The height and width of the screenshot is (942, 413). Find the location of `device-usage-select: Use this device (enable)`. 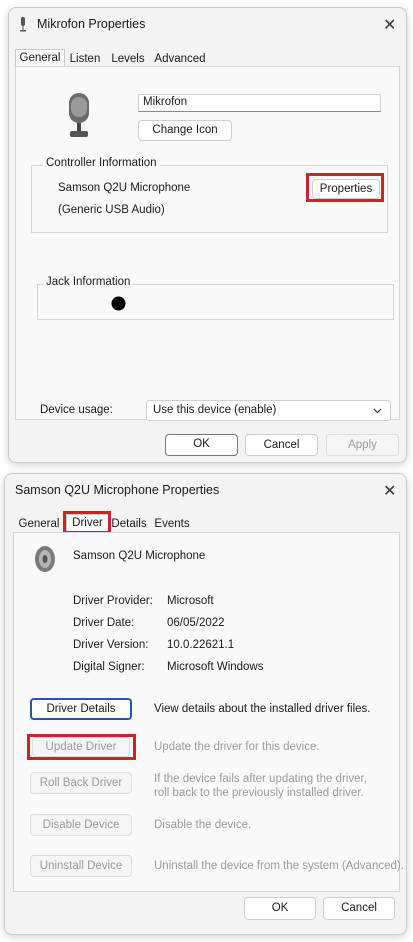

device-usage-select: Use this device (enable) is located at coordinates (268, 410).